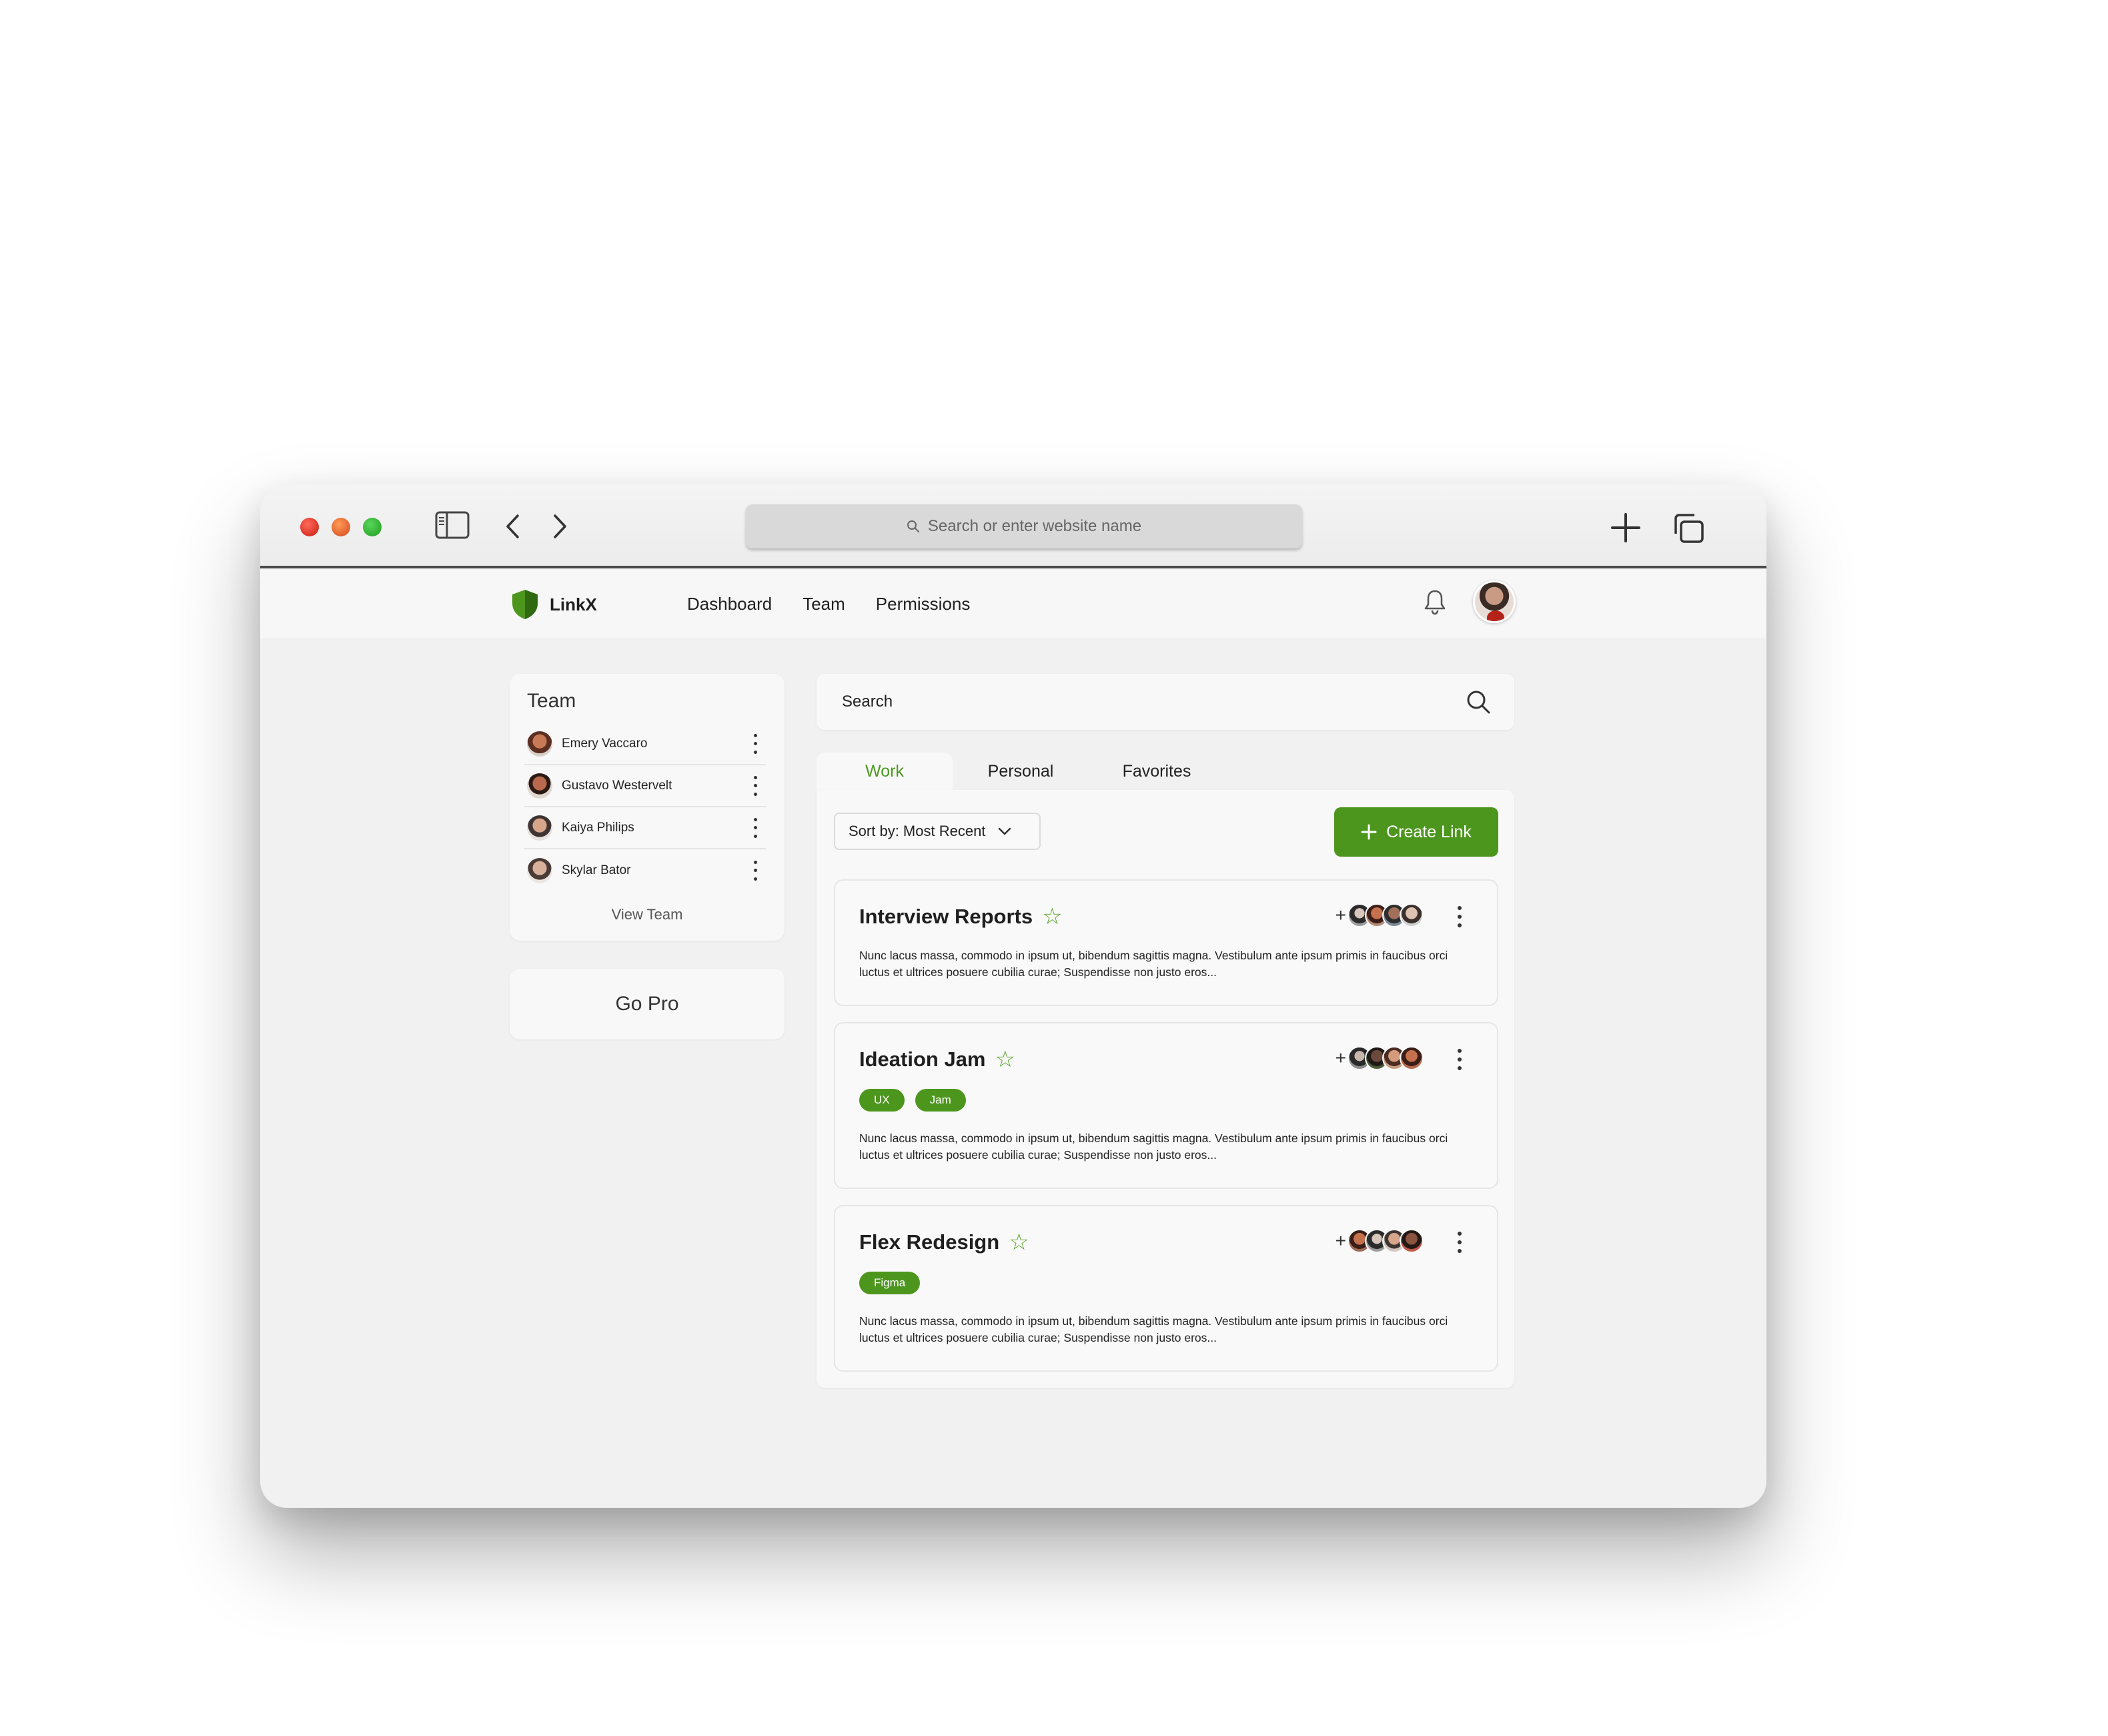  I want to click on create-link-label: Create Link, so click(1429, 831).